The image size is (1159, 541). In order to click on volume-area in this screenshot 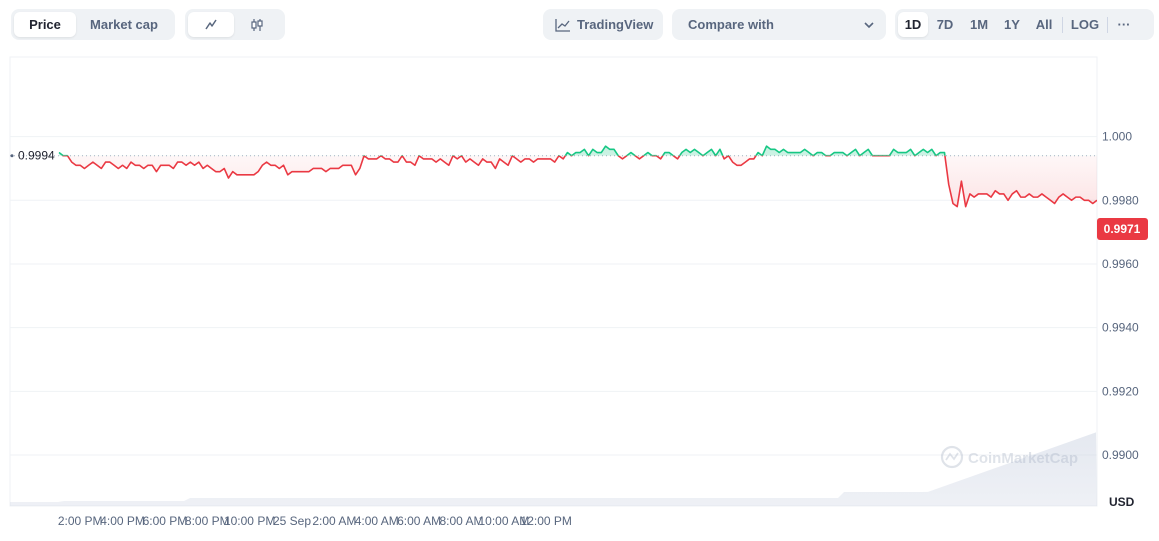, I will do `click(553, 469)`.